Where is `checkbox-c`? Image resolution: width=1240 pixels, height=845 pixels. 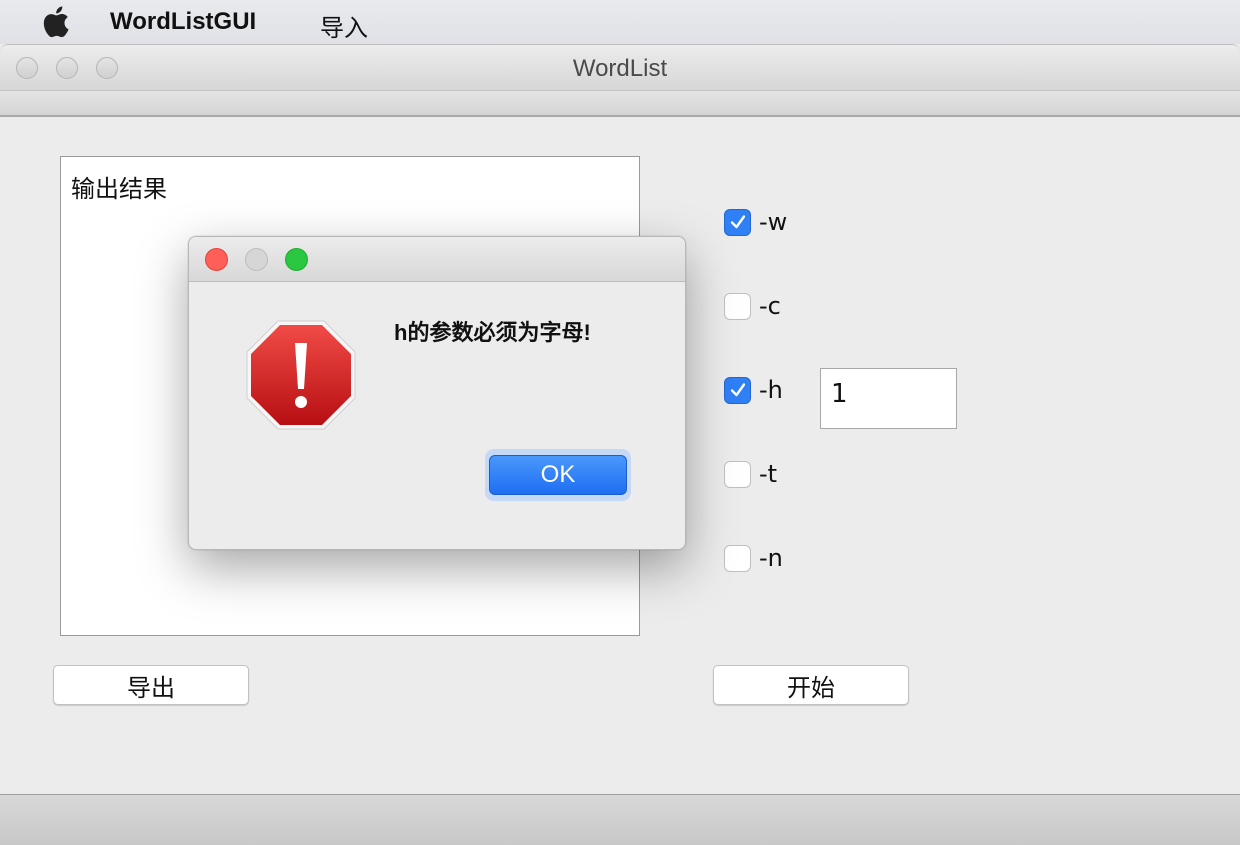
checkbox-c is located at coordinates (737, 306).